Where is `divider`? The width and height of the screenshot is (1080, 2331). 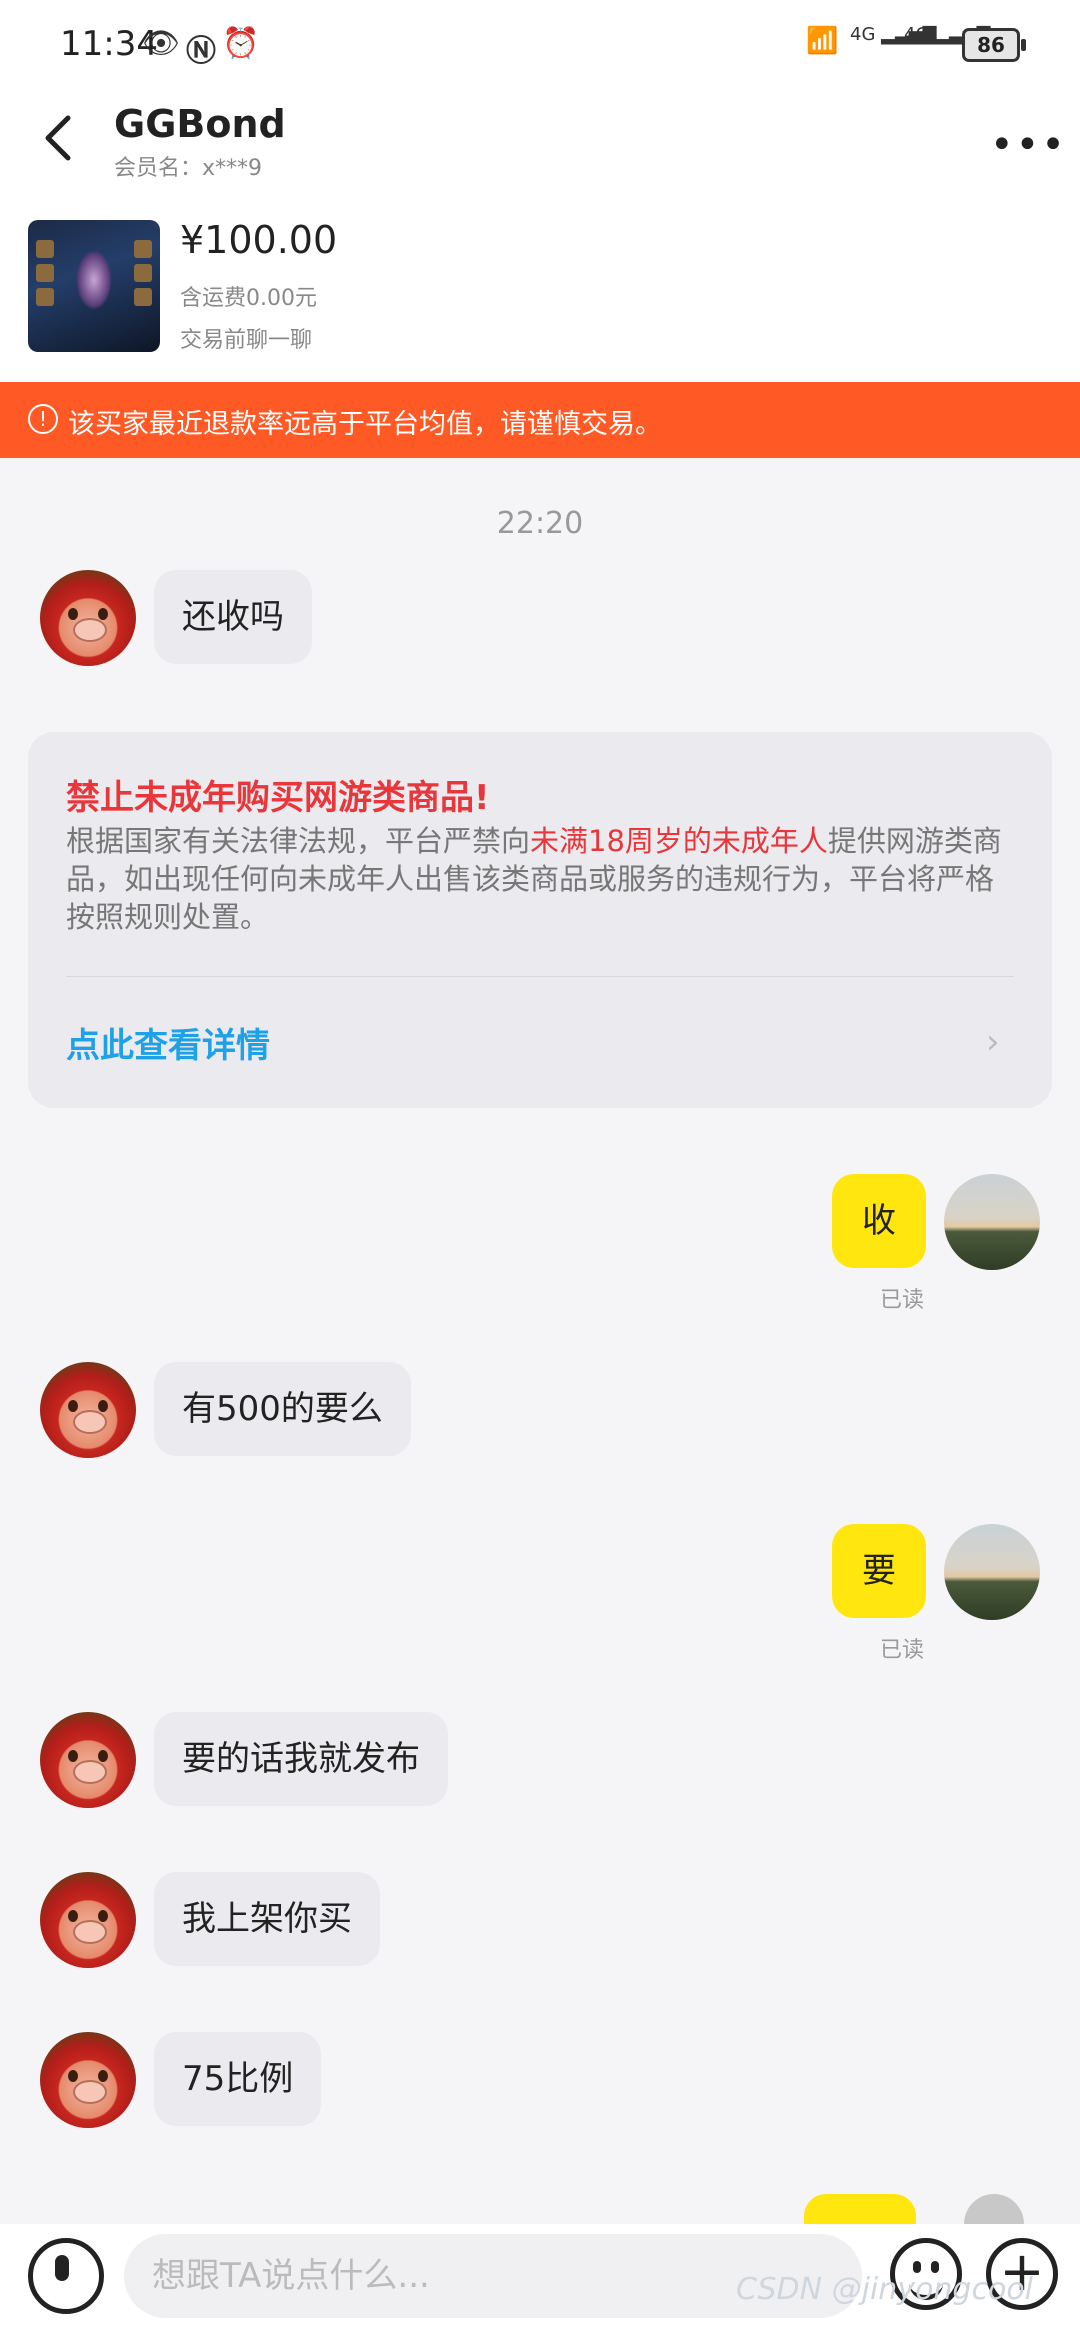
divider is located at coordinates (540, 976).